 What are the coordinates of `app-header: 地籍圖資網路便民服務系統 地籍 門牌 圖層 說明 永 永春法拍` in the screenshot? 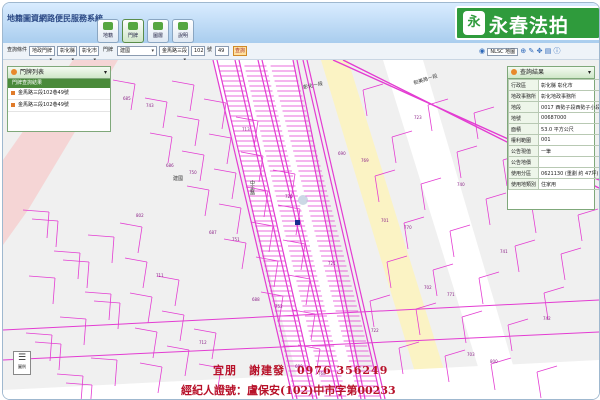 It's located at (301, 23).